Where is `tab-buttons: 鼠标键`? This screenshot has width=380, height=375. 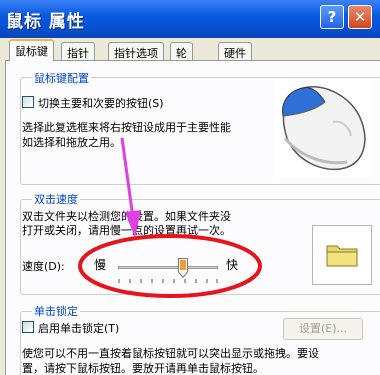
tab-buttons: 鼠标键 is located at coordinates (31, 50).